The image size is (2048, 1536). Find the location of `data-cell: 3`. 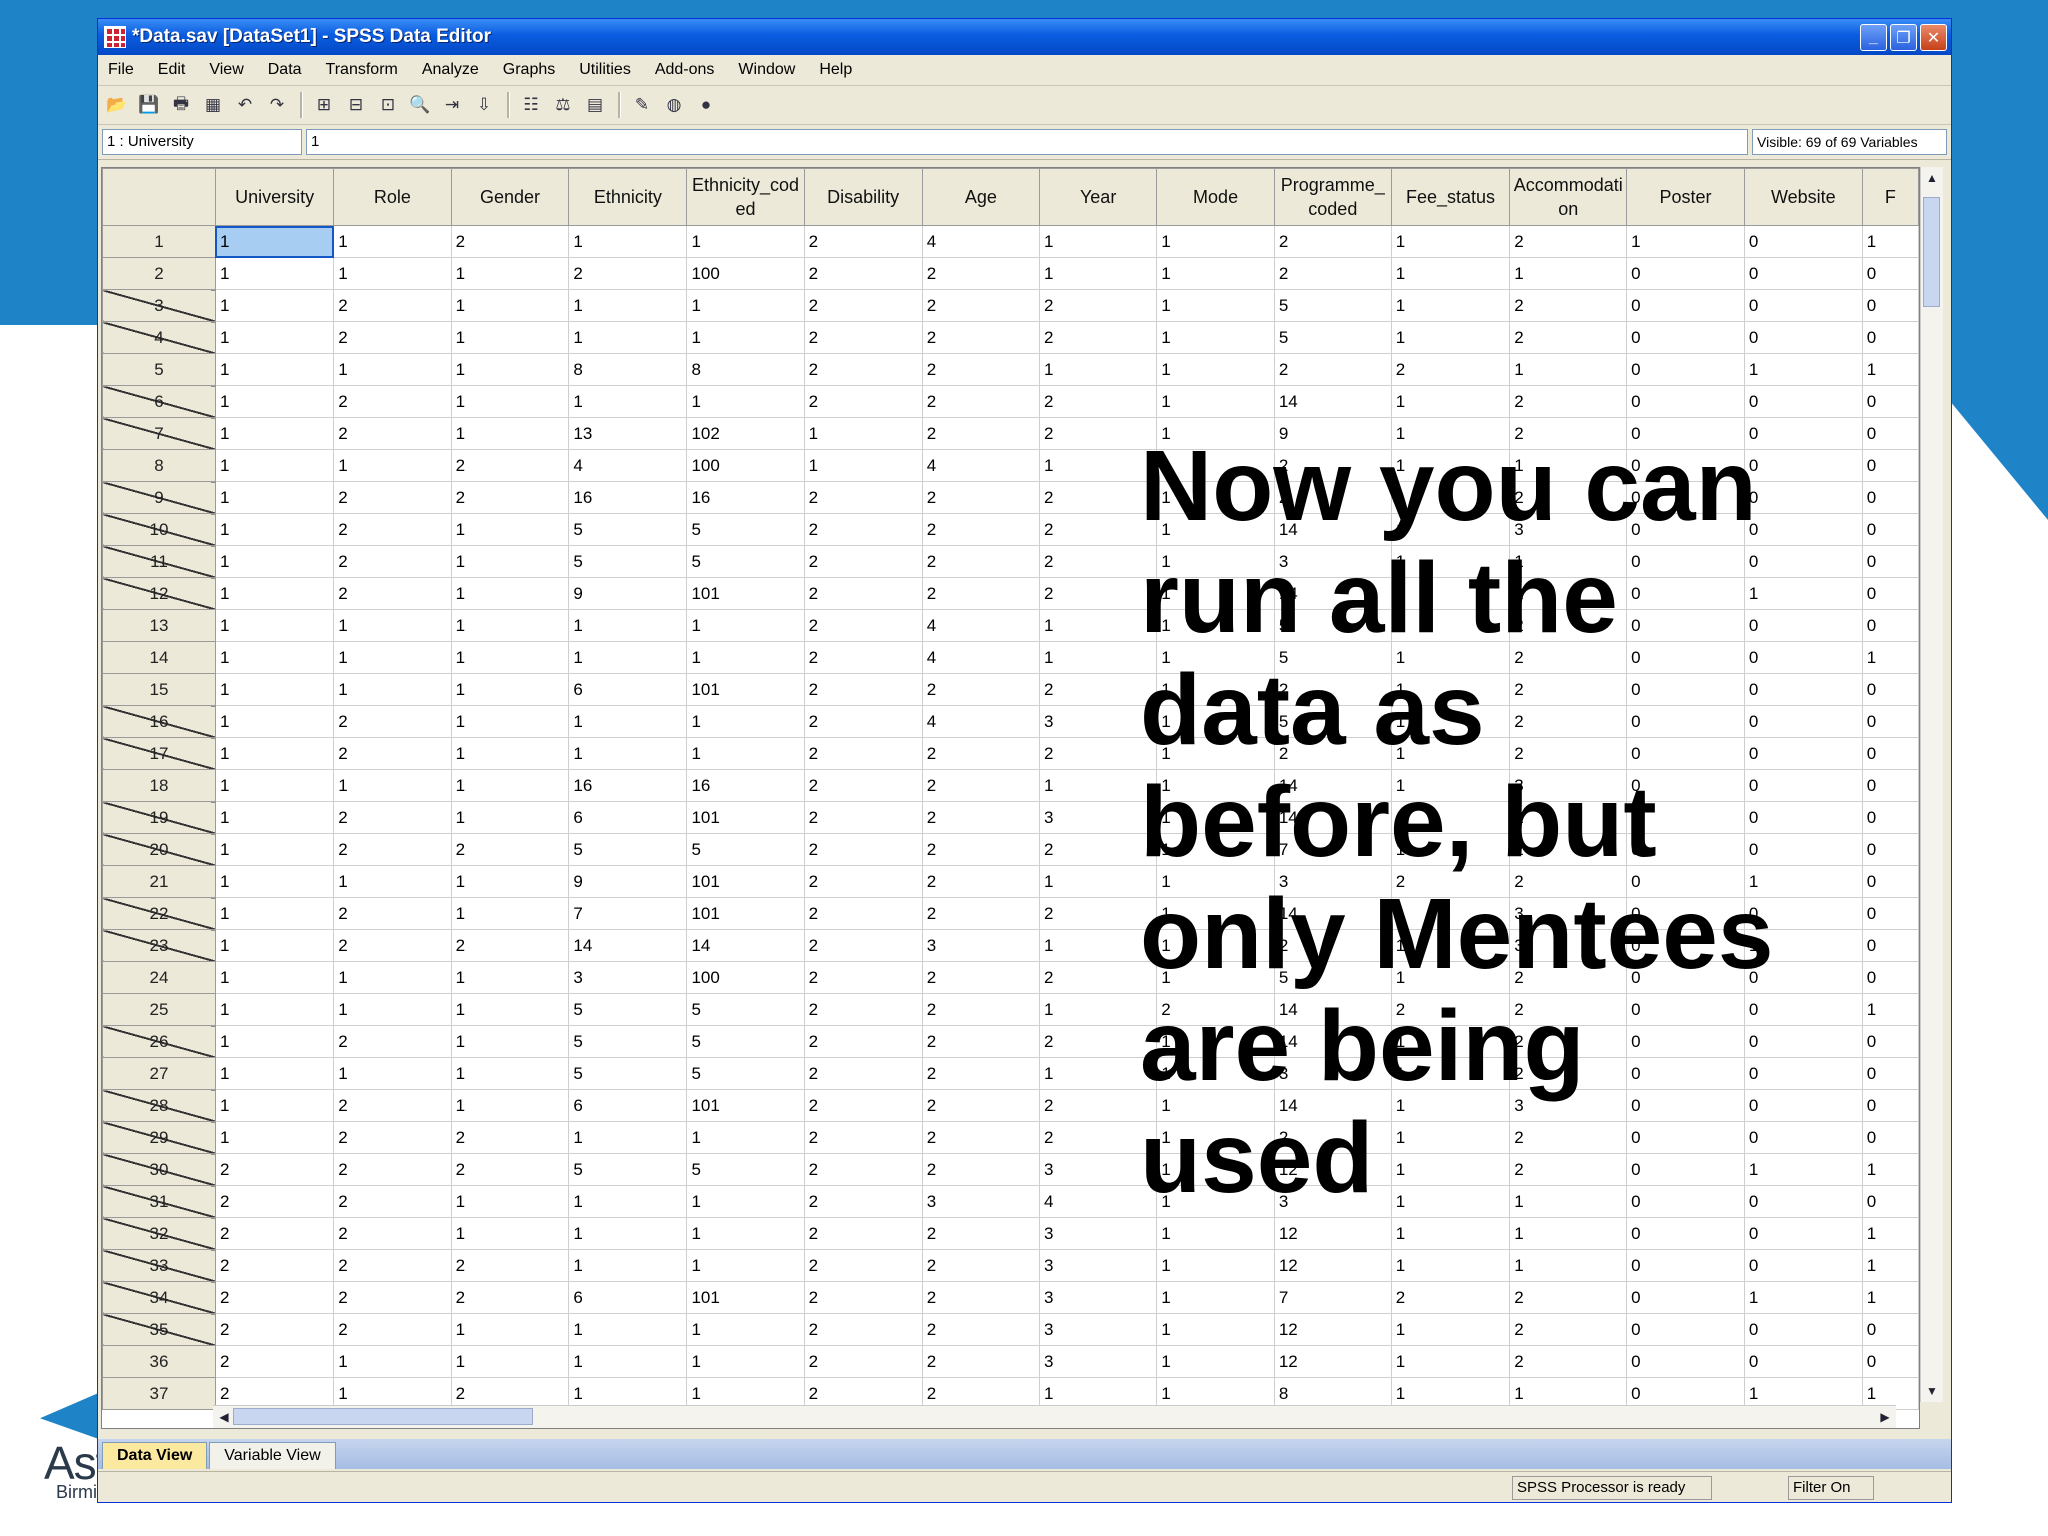

data-cell: 3 is located at coordinates (1098, 1329).